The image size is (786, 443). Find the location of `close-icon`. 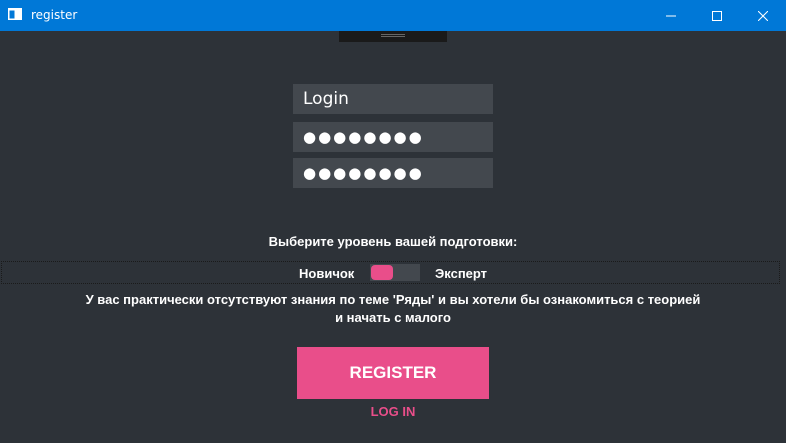

close-icon is located at coordinates (763, 15).